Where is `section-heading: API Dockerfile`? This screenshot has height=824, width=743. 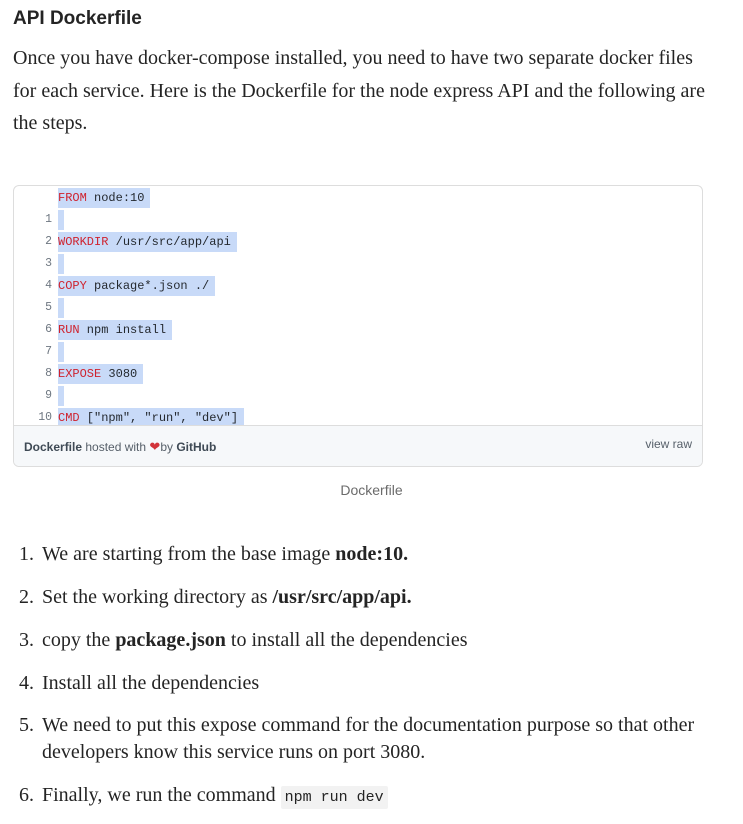 section-heading: API Dockerfile is located at coordinates (77, 18).